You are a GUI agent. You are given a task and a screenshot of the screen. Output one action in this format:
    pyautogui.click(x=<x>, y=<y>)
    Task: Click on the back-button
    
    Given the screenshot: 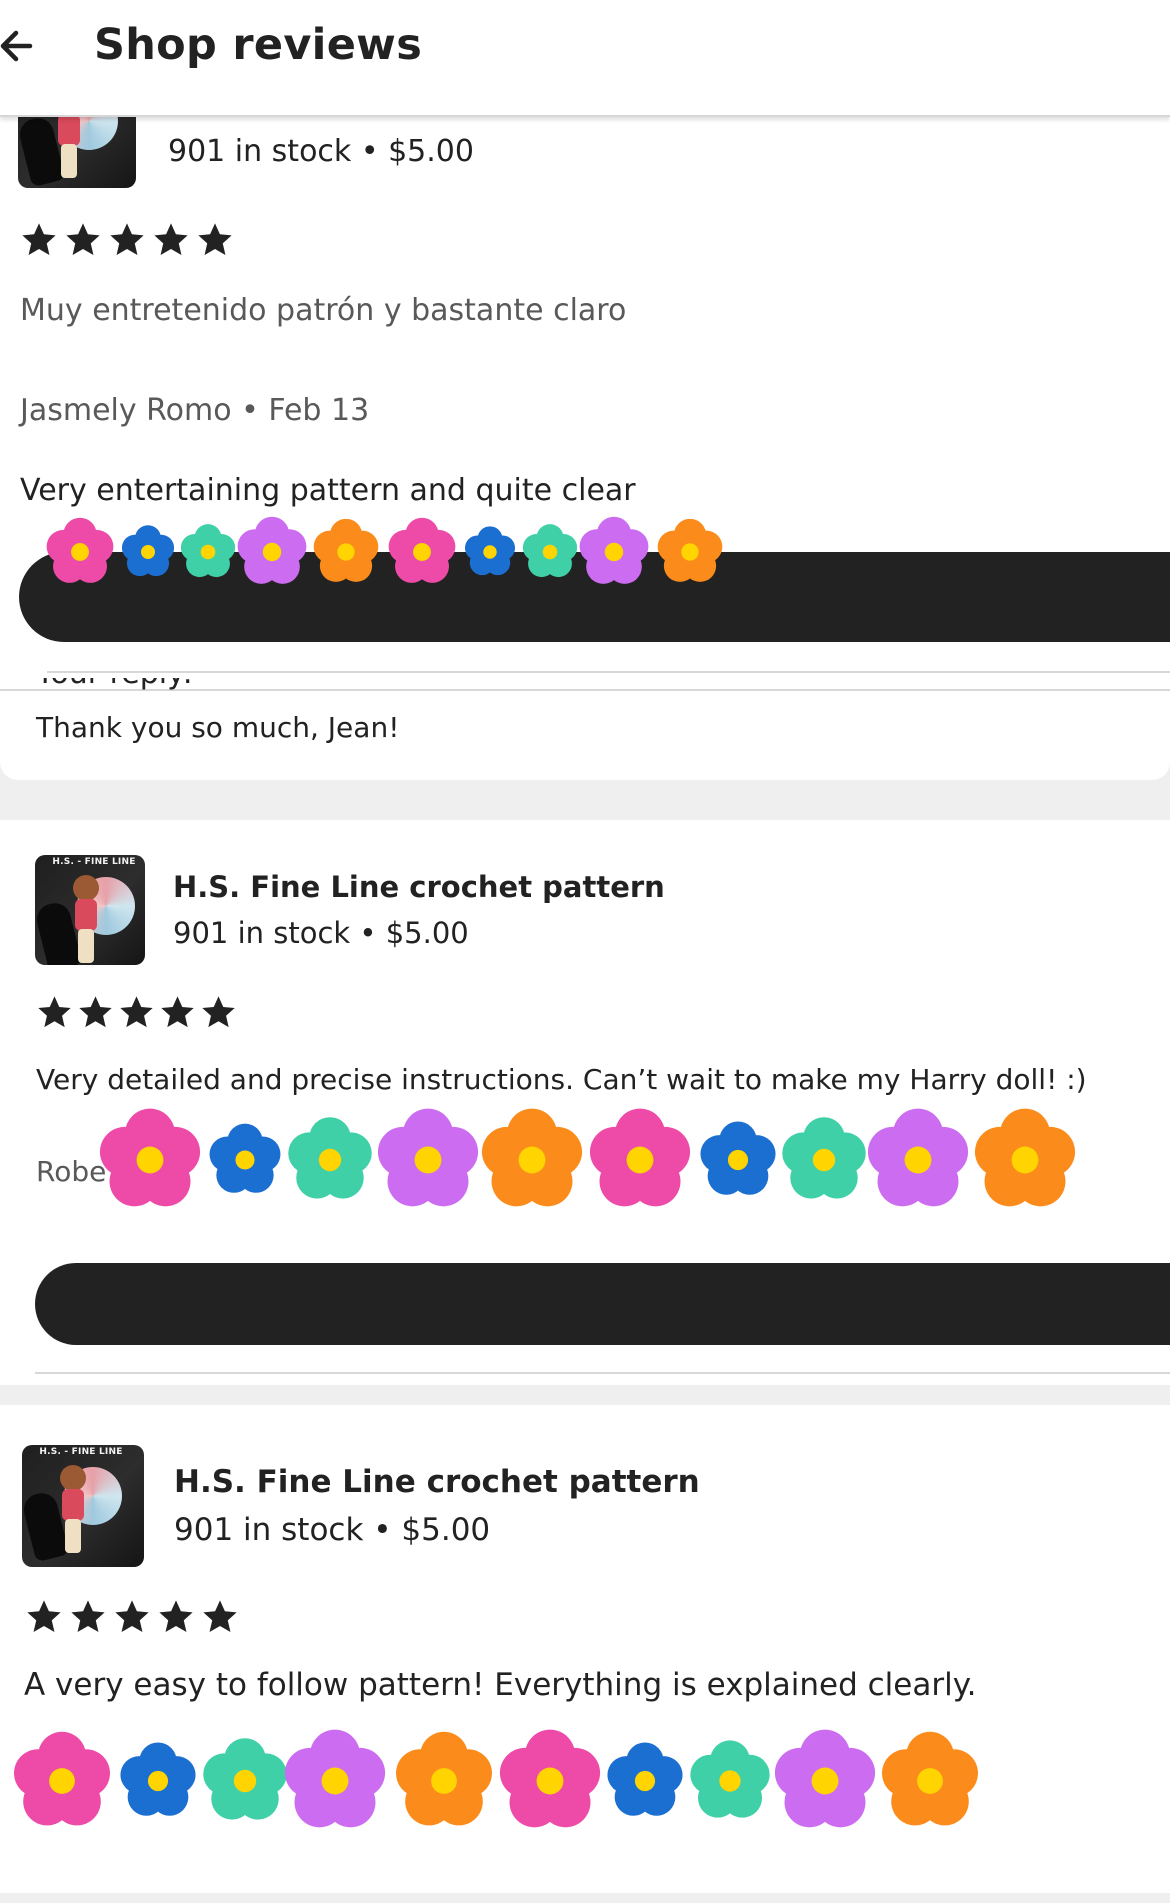 What is the action you would take?
    pyautogui.click(x=20, y=46)
    